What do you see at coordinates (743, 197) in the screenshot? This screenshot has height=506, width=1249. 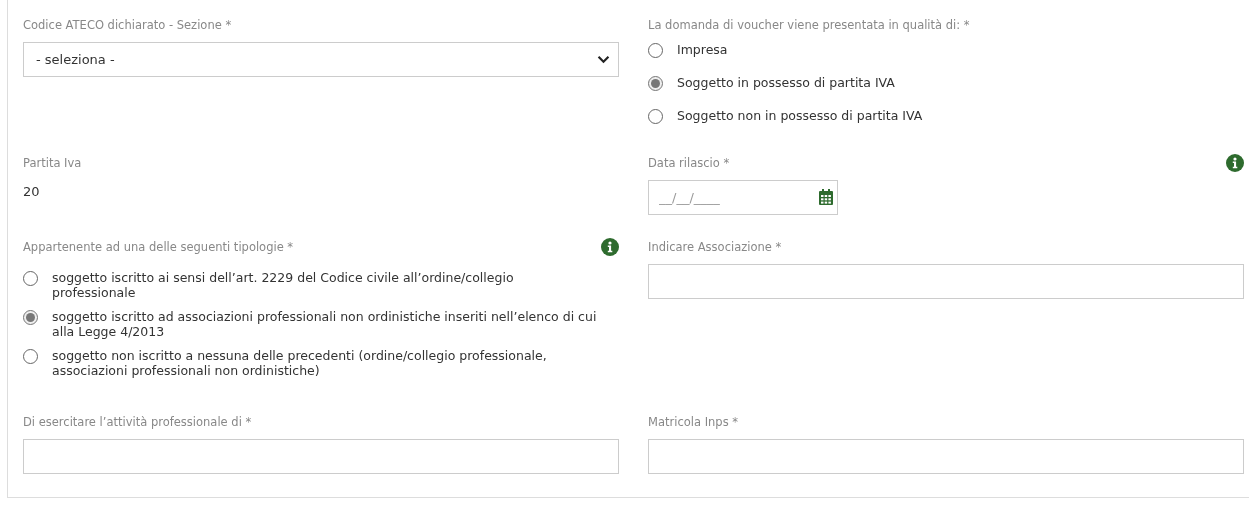 I see `date-field: __/__/____` at bounding box center [743, 197].